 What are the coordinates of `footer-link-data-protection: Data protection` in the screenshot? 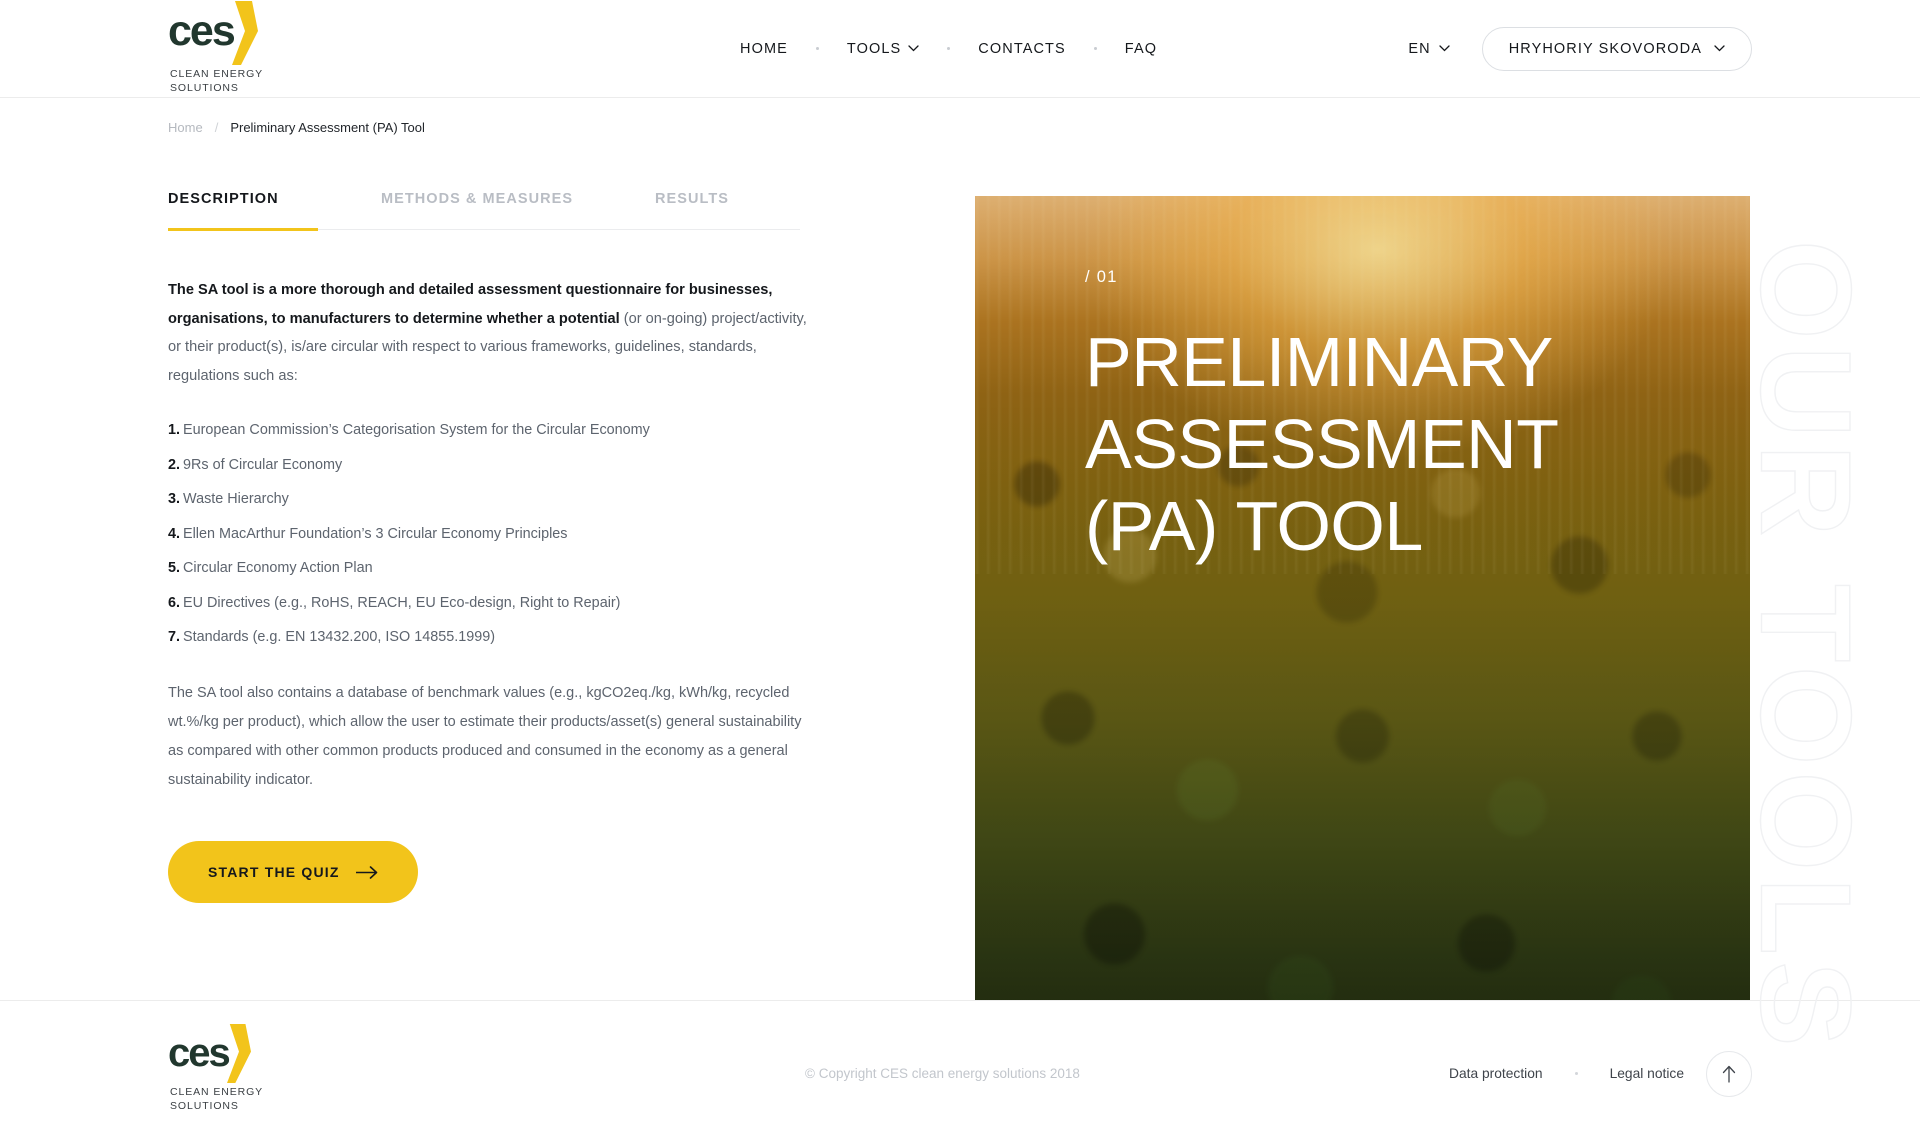 It's located at (1496, 1073).